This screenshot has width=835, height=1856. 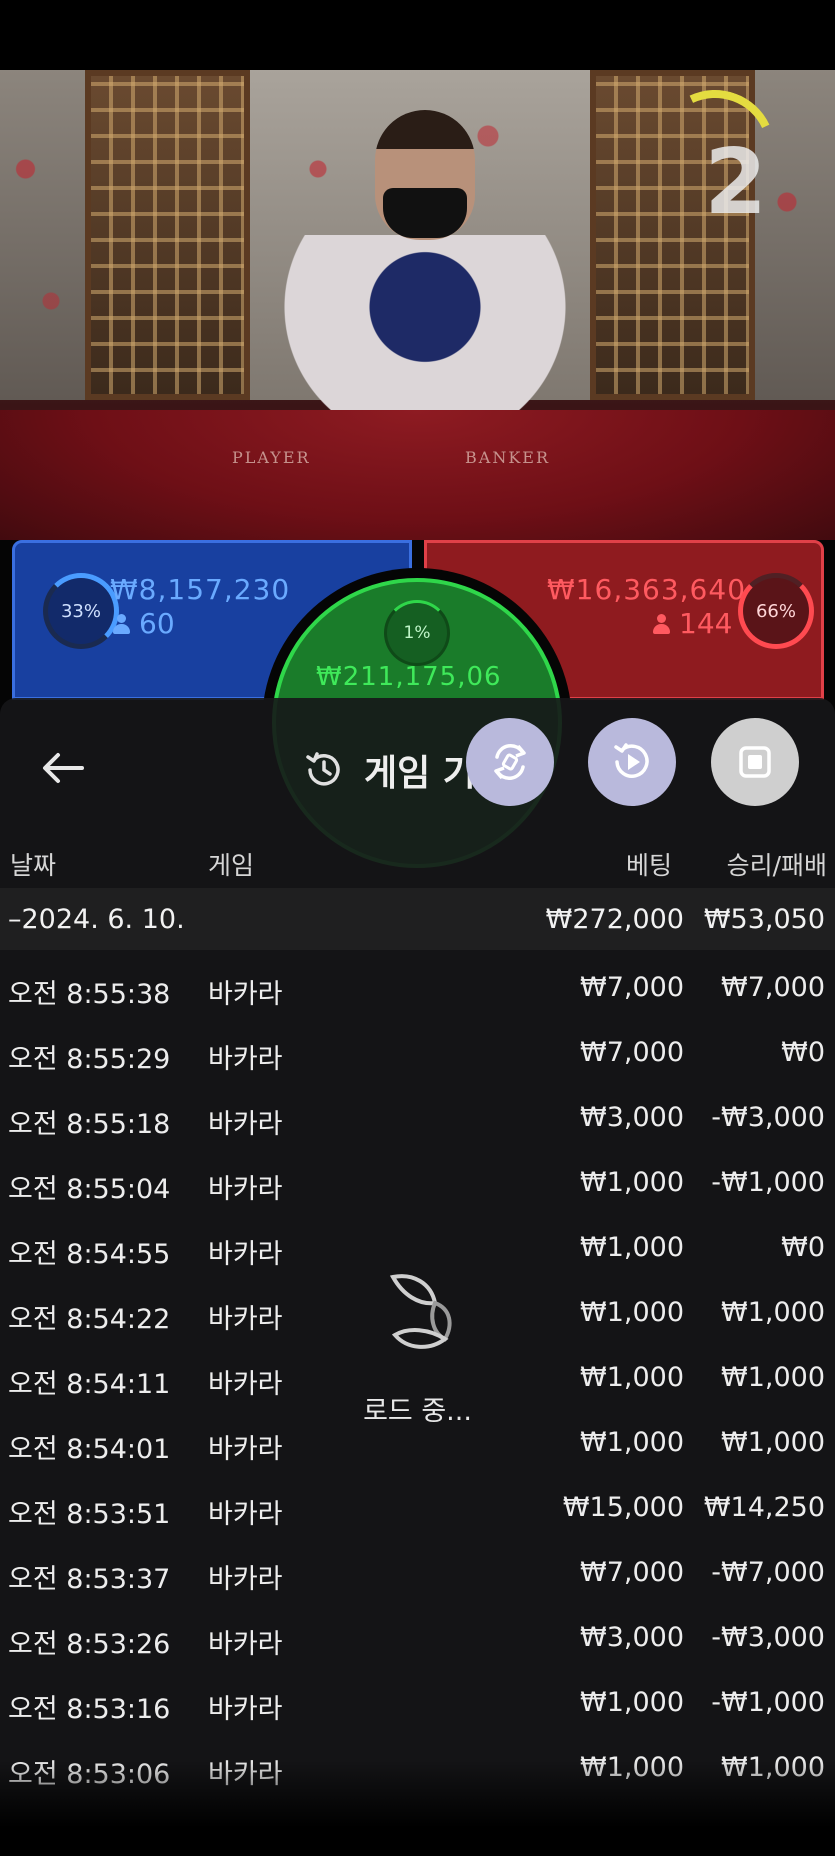 What do you see at coordinates (420, 1311) in the screenshot?
I see `spinner-icon` at bounding box center [420, 1311].